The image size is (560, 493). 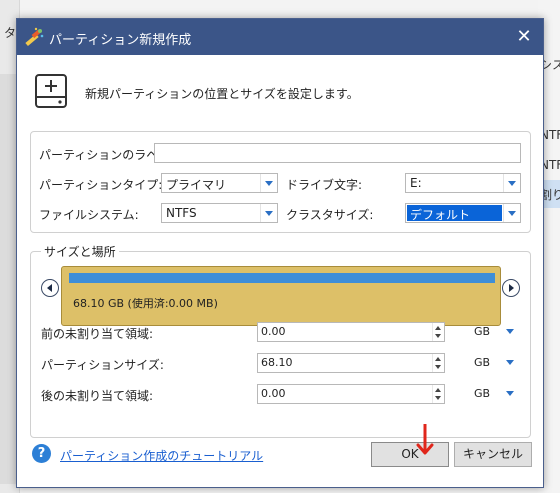 What do you see at coordinates (222, 94) in the screenshot?
I see `header-description: 新規パーティションの位置とサイズを設定します。` at bounding box center [222, 94].